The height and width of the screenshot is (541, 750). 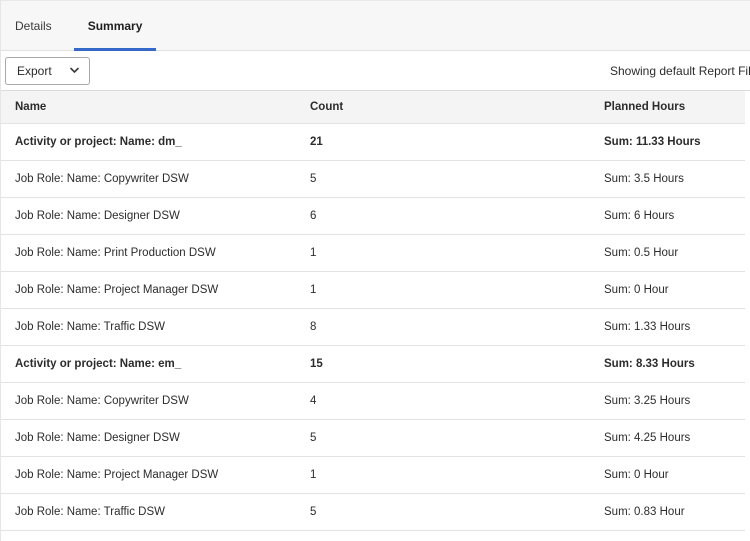 What do you see at coordinates (667, 512) in the screenshot?
I see `cell-planned-hours: Sum: 0.83 Hour` at bounding box center [667, 512].